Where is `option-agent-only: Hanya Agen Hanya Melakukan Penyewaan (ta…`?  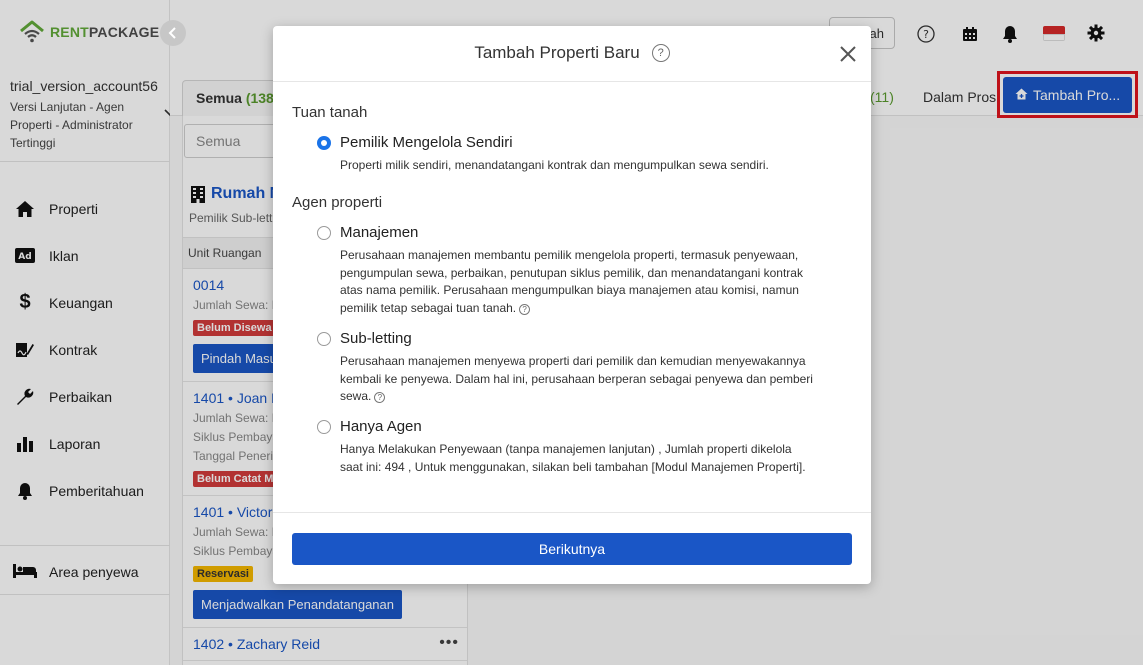
option-agent-only: Hanya Agen Hanya Melakukan Penyewaan (ta… is located at coordinates (567, 447).